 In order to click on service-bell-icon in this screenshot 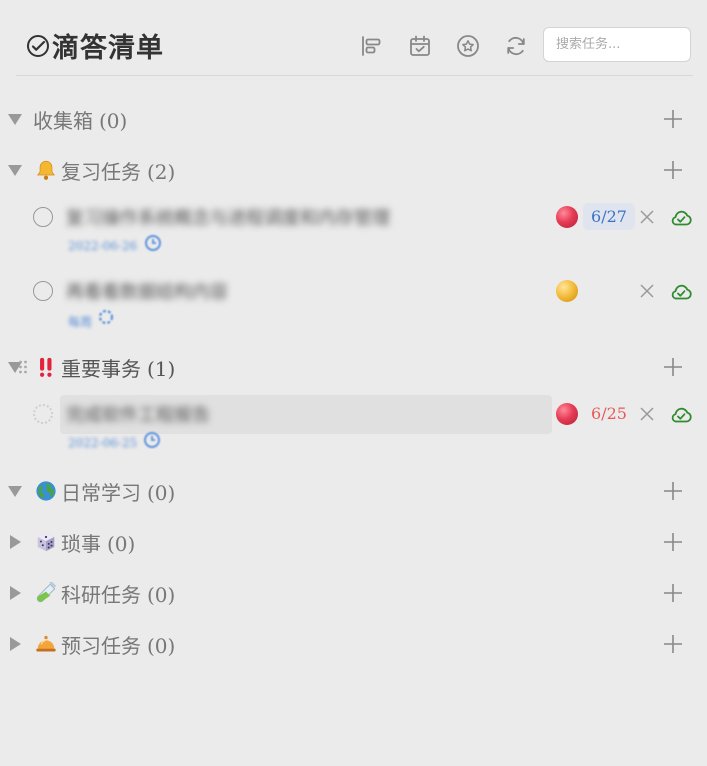, I will do `click(46, 643)`.